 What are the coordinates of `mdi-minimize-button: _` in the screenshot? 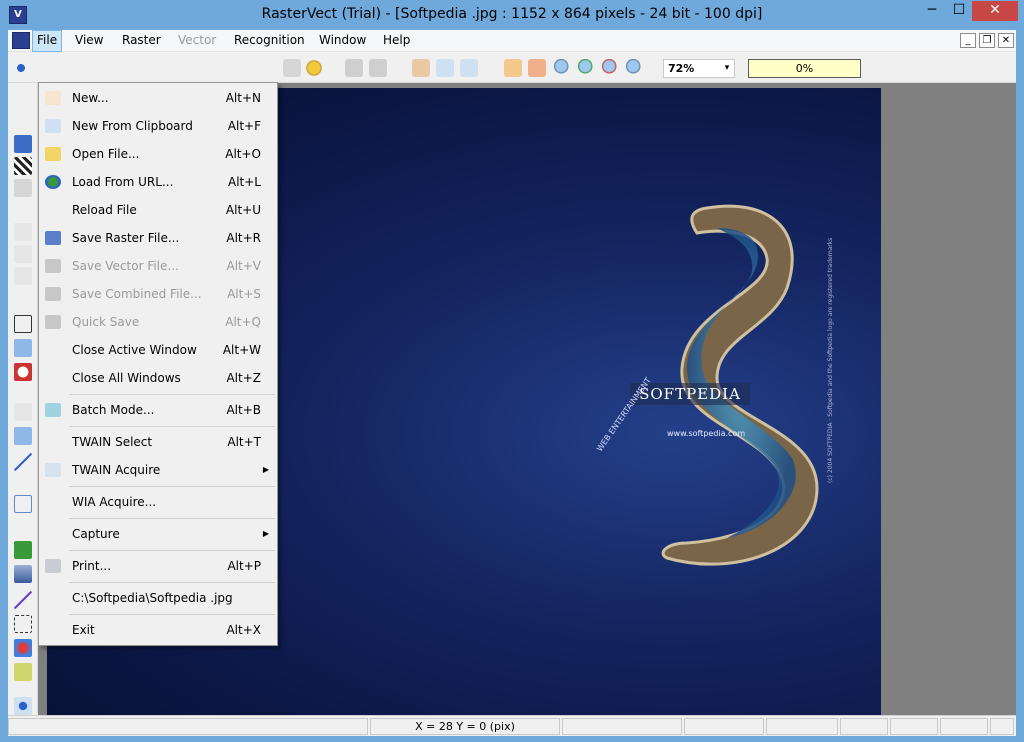 It's located at (968, 40).